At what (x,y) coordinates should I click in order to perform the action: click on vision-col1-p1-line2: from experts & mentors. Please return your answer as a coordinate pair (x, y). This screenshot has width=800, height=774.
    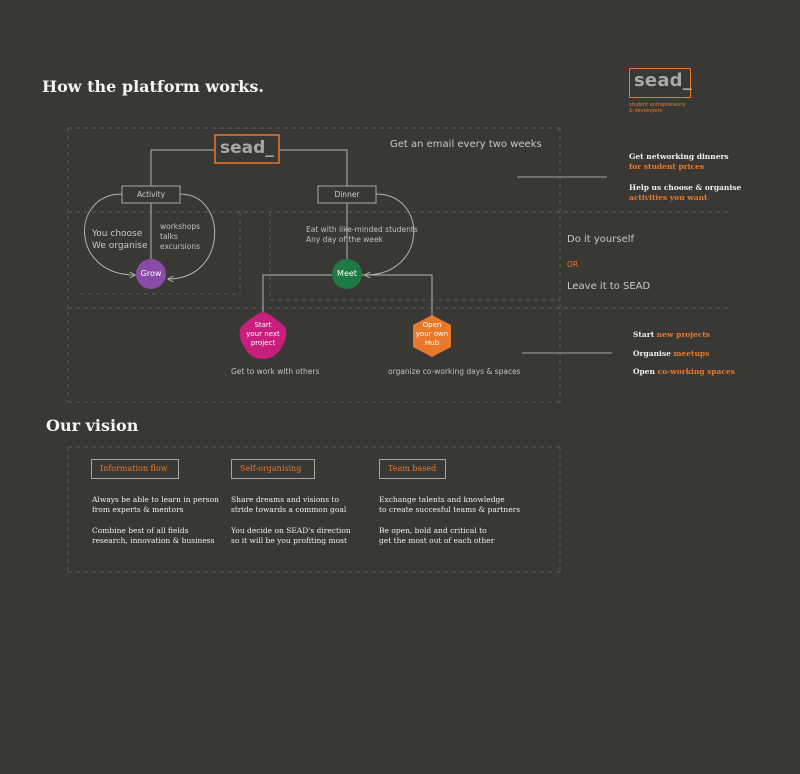
    Looking at the image, I should click on (138, 509).